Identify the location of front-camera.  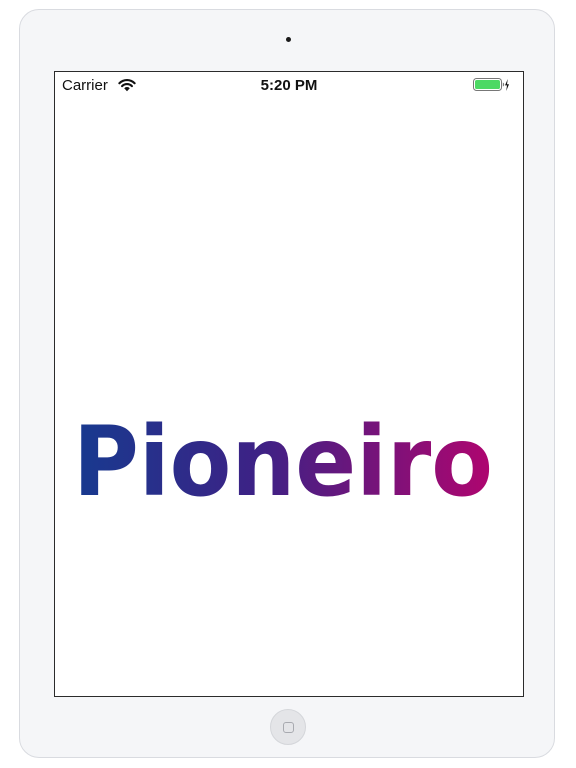
(288, 39).